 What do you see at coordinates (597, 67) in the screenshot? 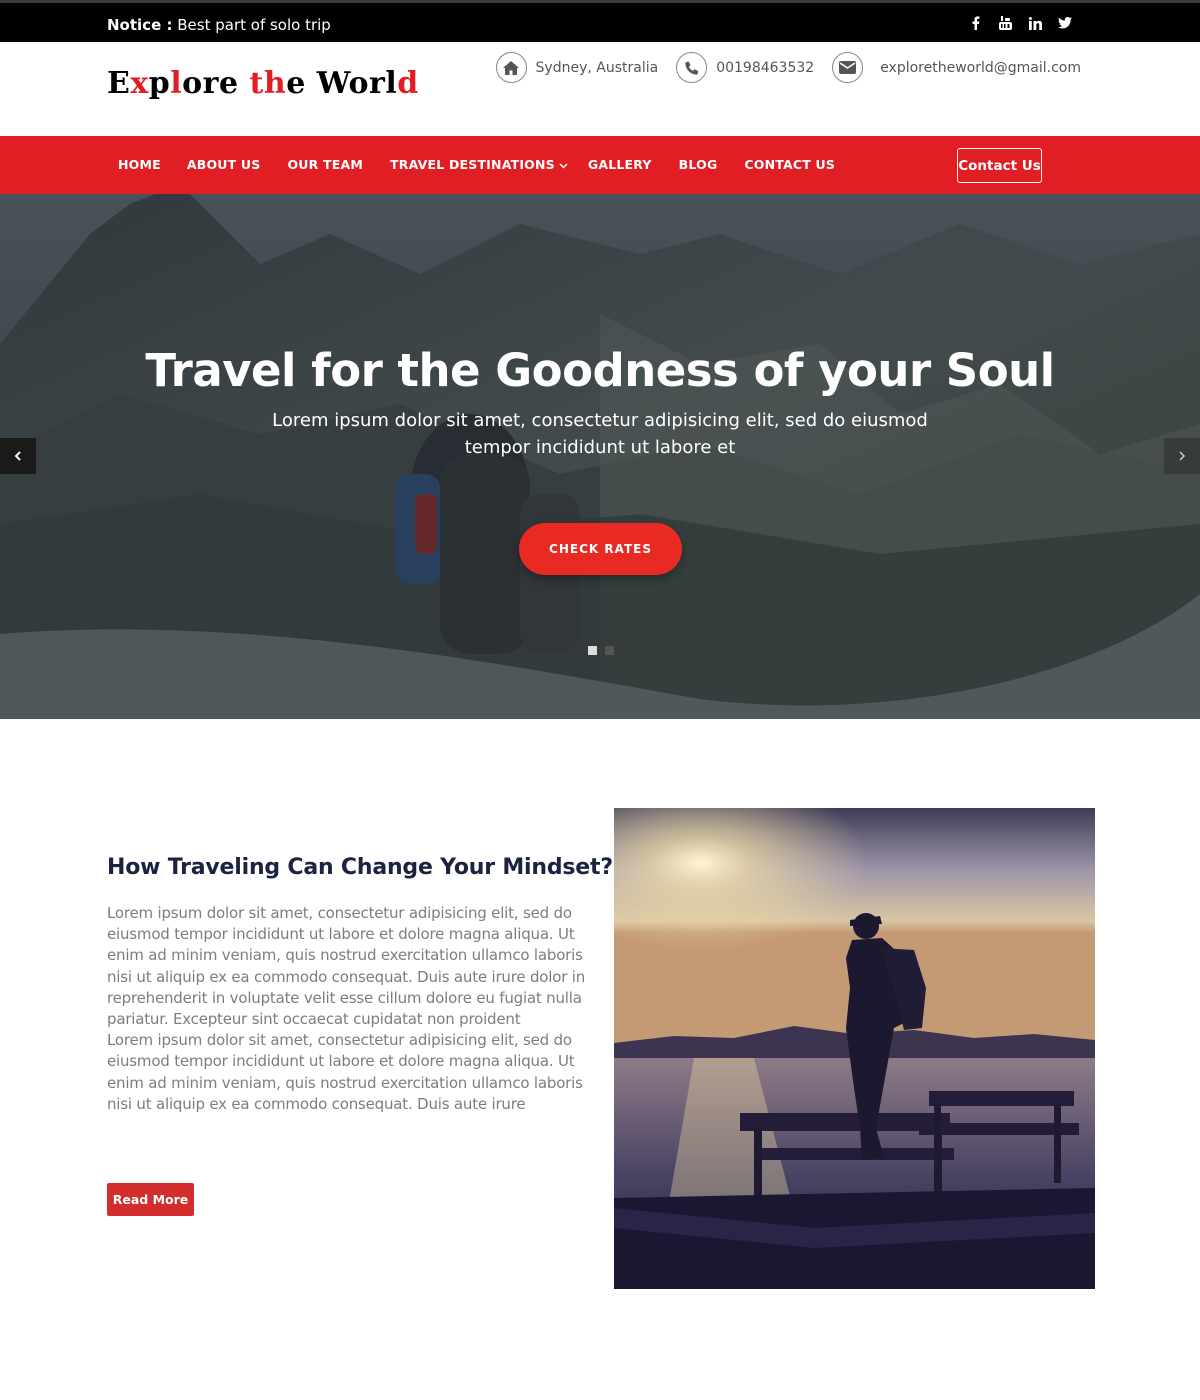
I see `location-text: Sydney, Australia` at bounding box center [597, 67].